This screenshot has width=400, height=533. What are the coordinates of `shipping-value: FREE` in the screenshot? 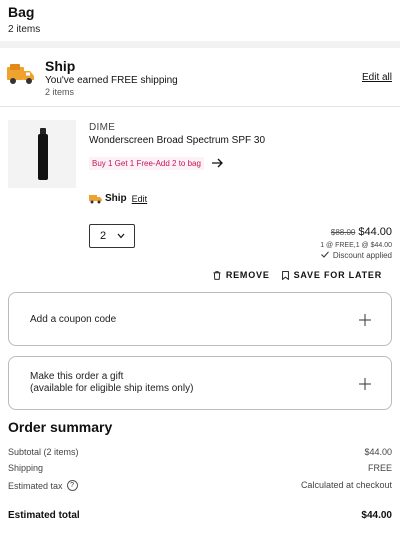 It's located at (379, 468).